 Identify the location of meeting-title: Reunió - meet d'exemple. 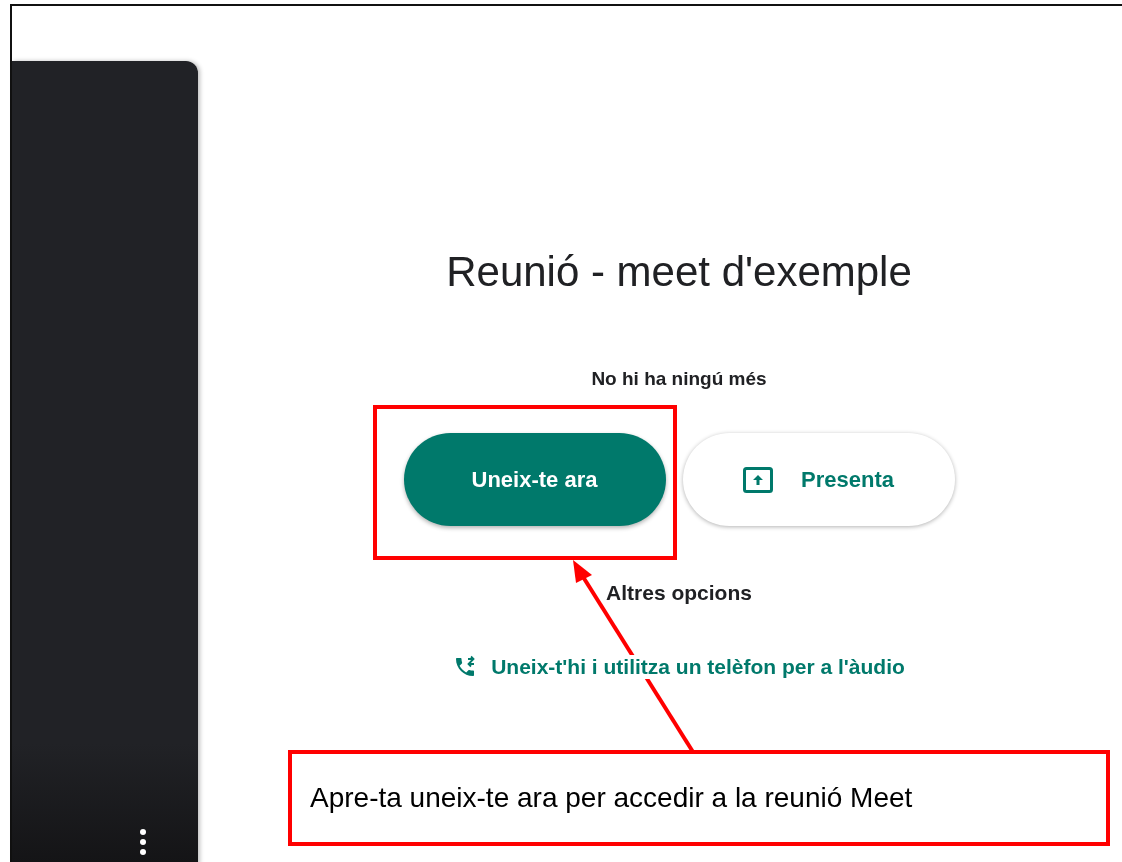
(679, 272).